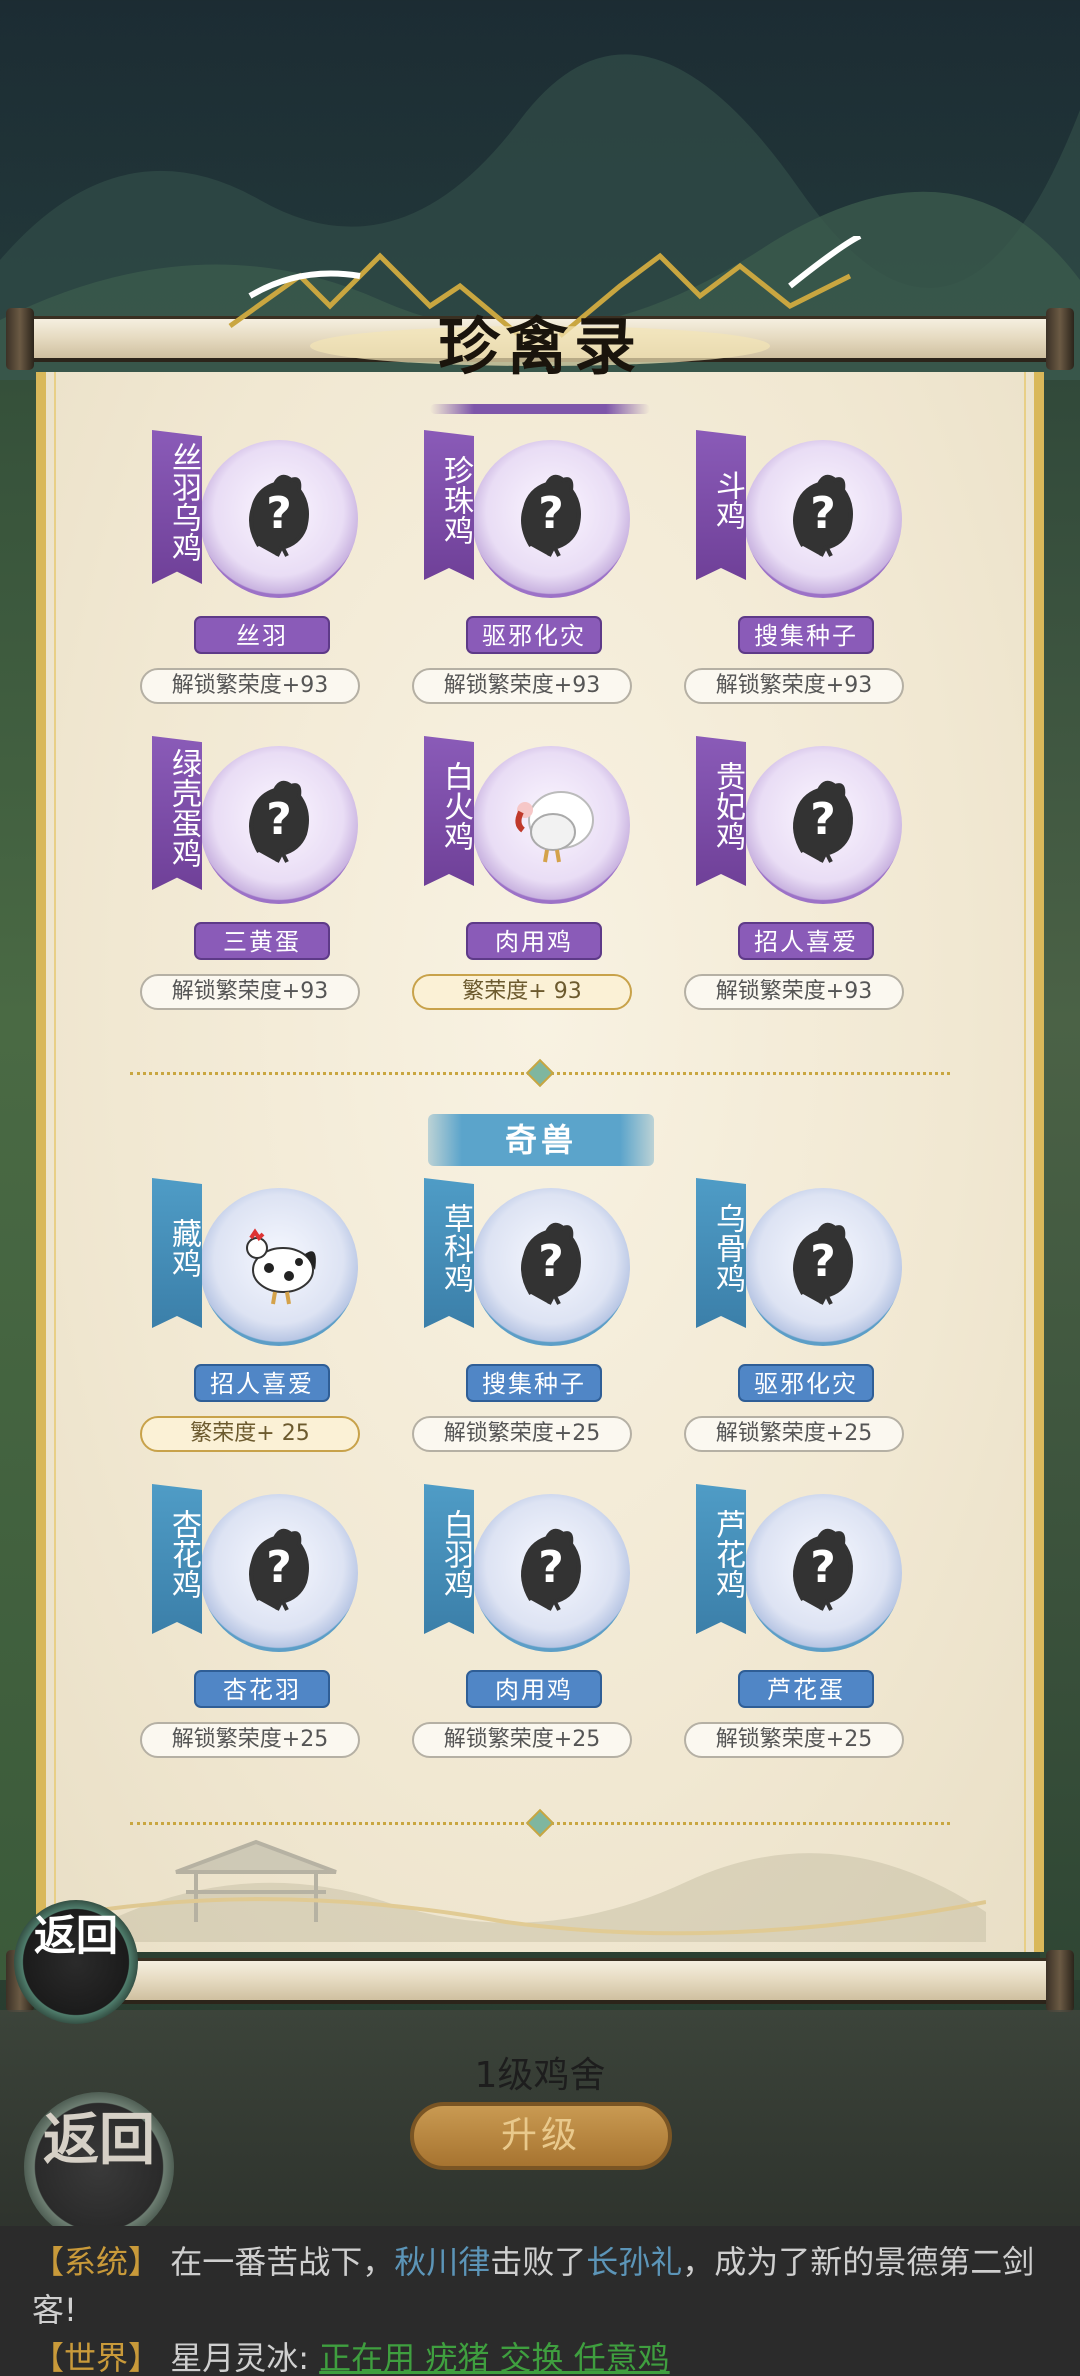  What do you see at coordinates (542, 2286) in the screenshot?
I see `chat-line-system: 【系统】 在一番苦战下，秋川律击败了长孙礼，成为了新的景德第二剑客!` at bounding box center [542, 2286].